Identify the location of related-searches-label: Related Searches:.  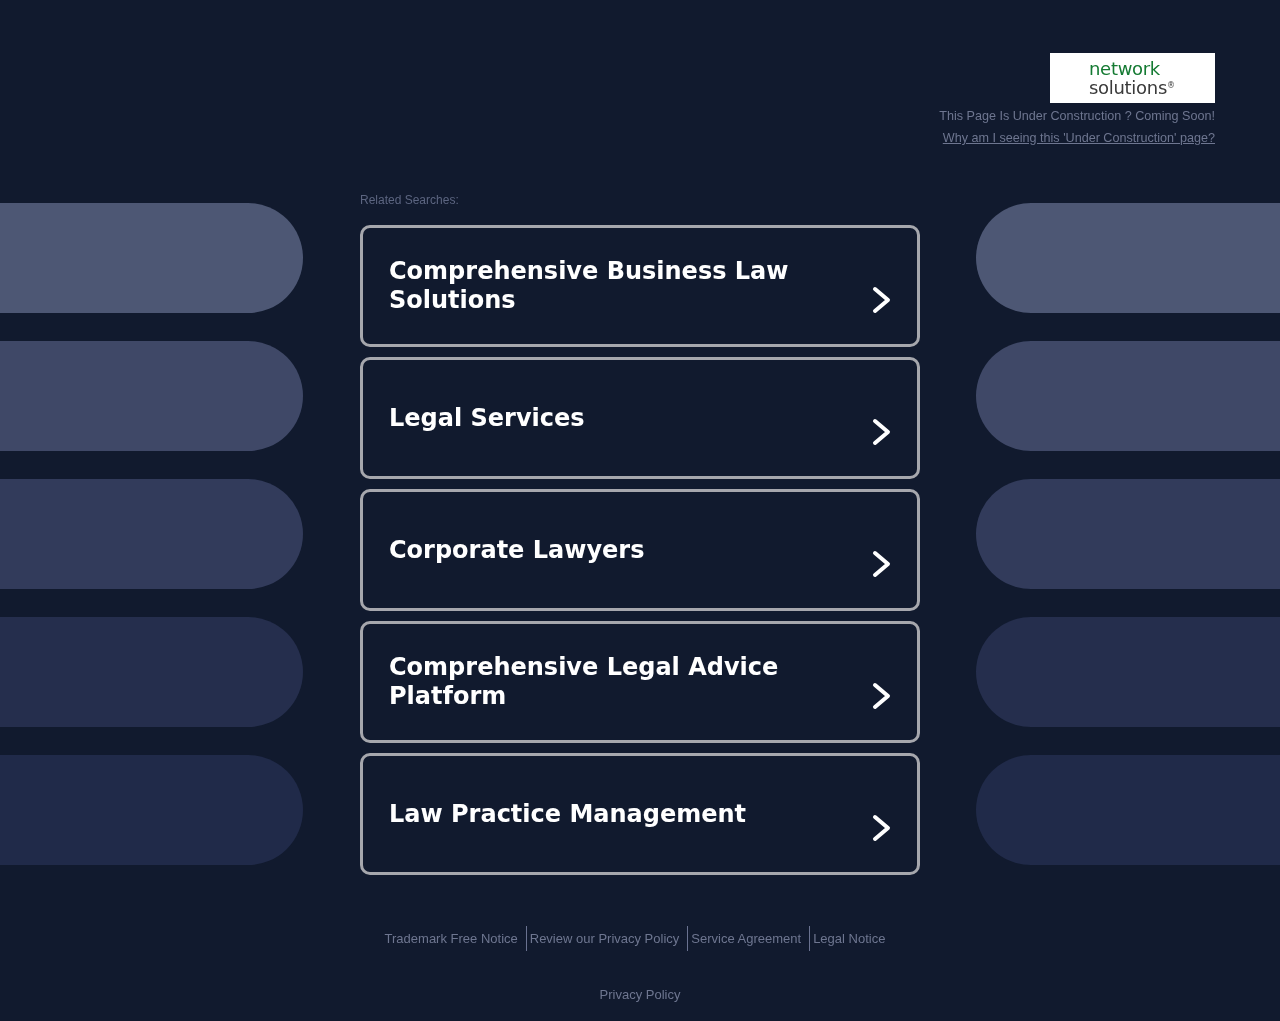
(410, 200).